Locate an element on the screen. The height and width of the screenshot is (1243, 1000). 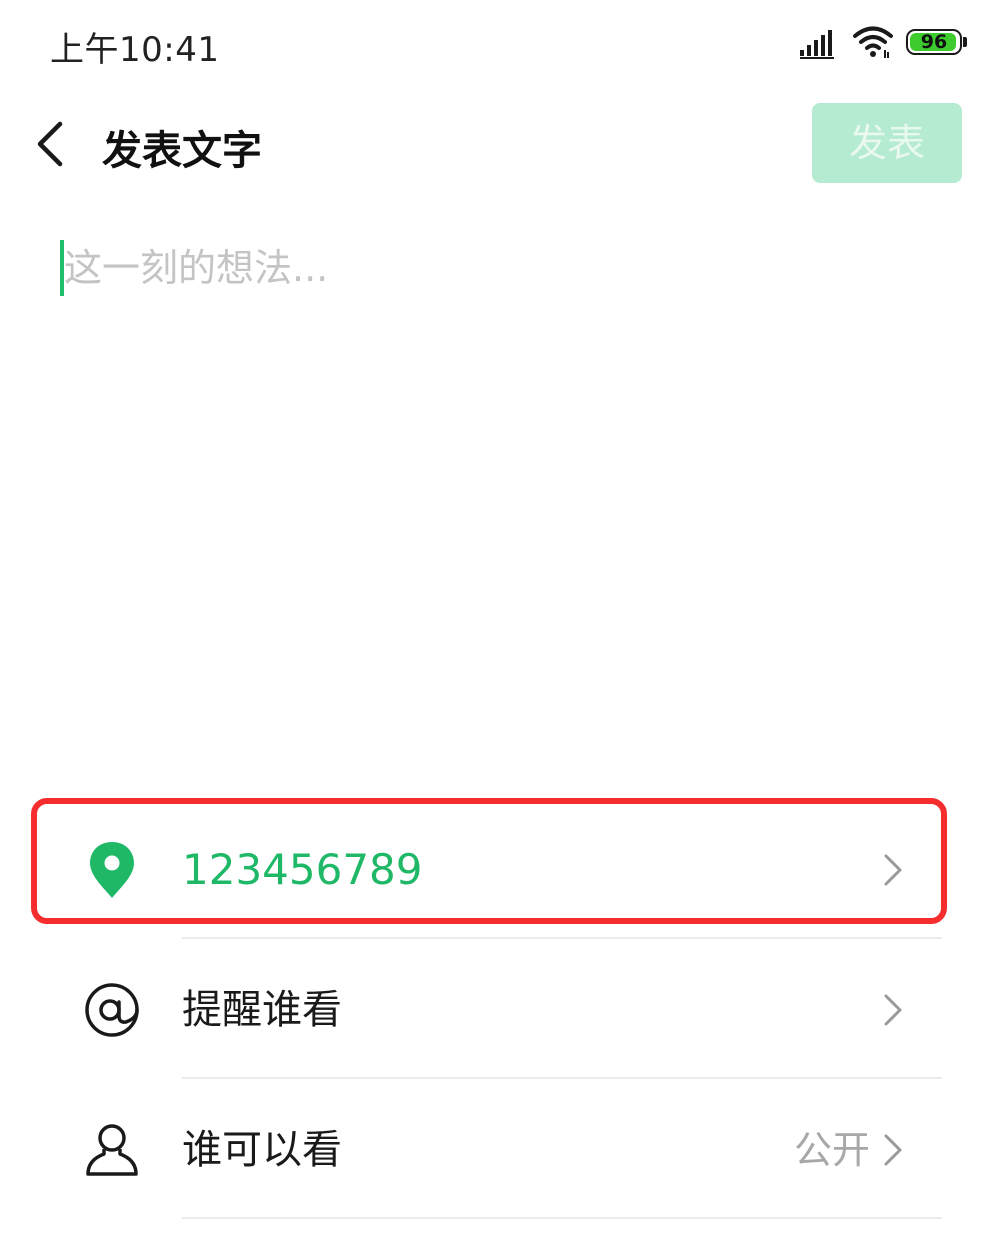
visibility-row: 谁可以看 公开 is located at coordinates (500, 1150).